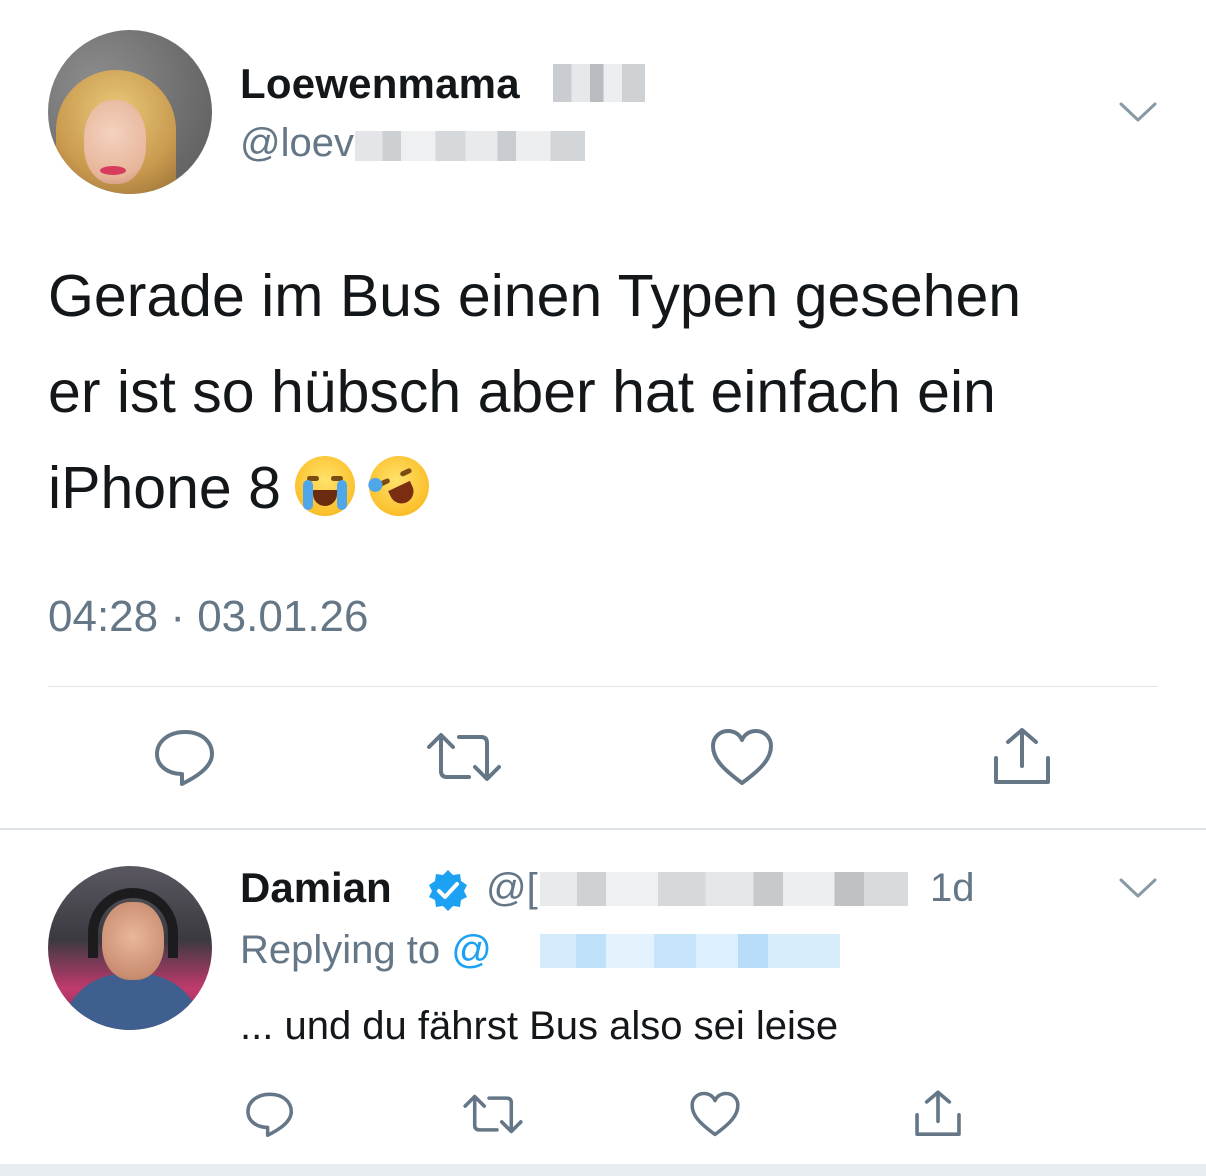 This screenshot has width=1206, height=1176. I want to click on tweet-line: Gerade im Bus einen Typen gesehen, so click(535, 296).